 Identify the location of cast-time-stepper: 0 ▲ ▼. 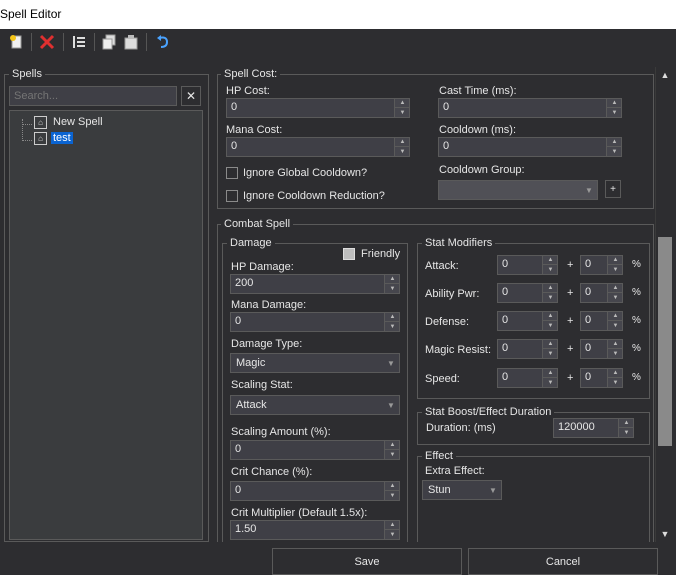
(530, 108).